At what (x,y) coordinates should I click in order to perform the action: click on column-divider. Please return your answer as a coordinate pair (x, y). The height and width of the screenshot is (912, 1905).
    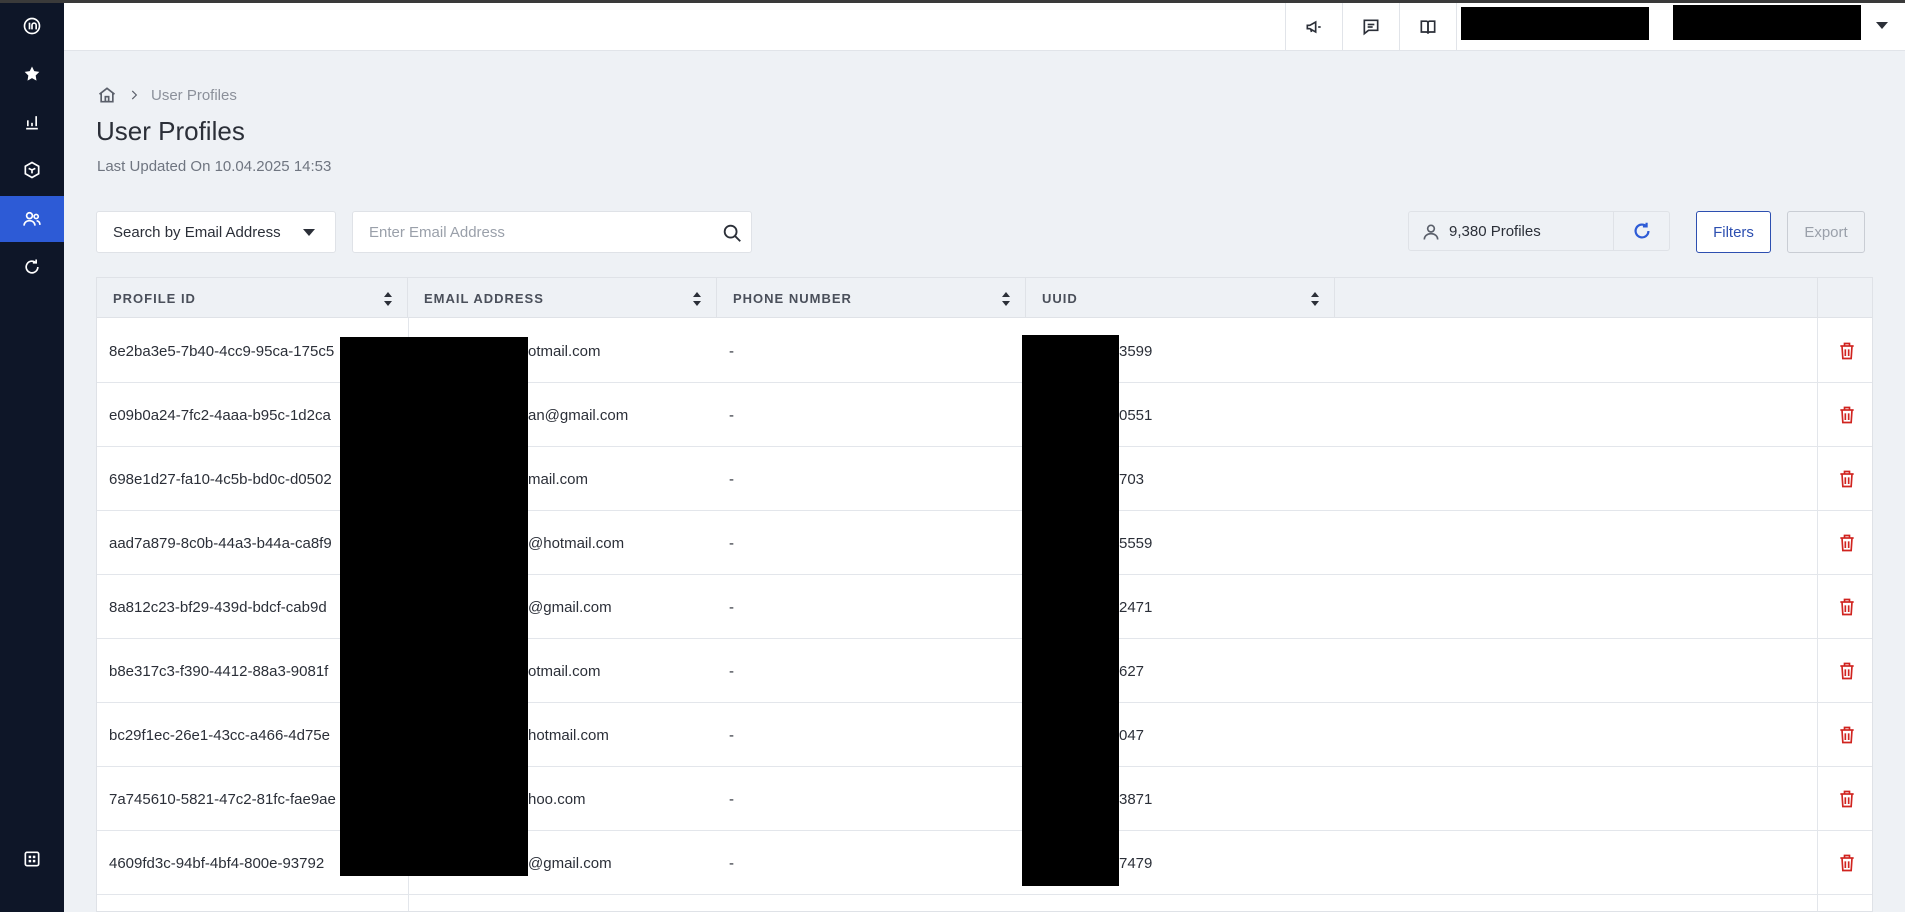
    Looking at the image, I should click on (1817, 298).